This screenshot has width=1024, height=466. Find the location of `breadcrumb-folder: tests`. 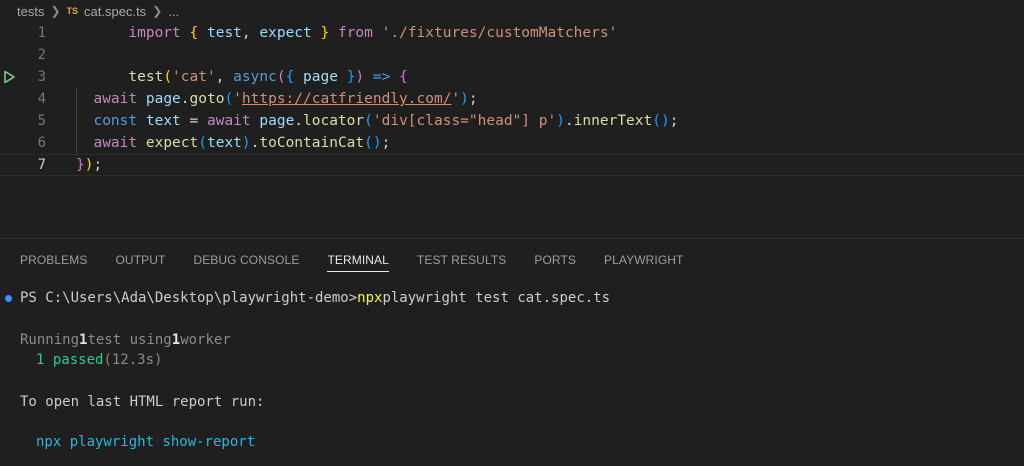

breadcrumb-folder: tests is located at coordinates (30, 11).